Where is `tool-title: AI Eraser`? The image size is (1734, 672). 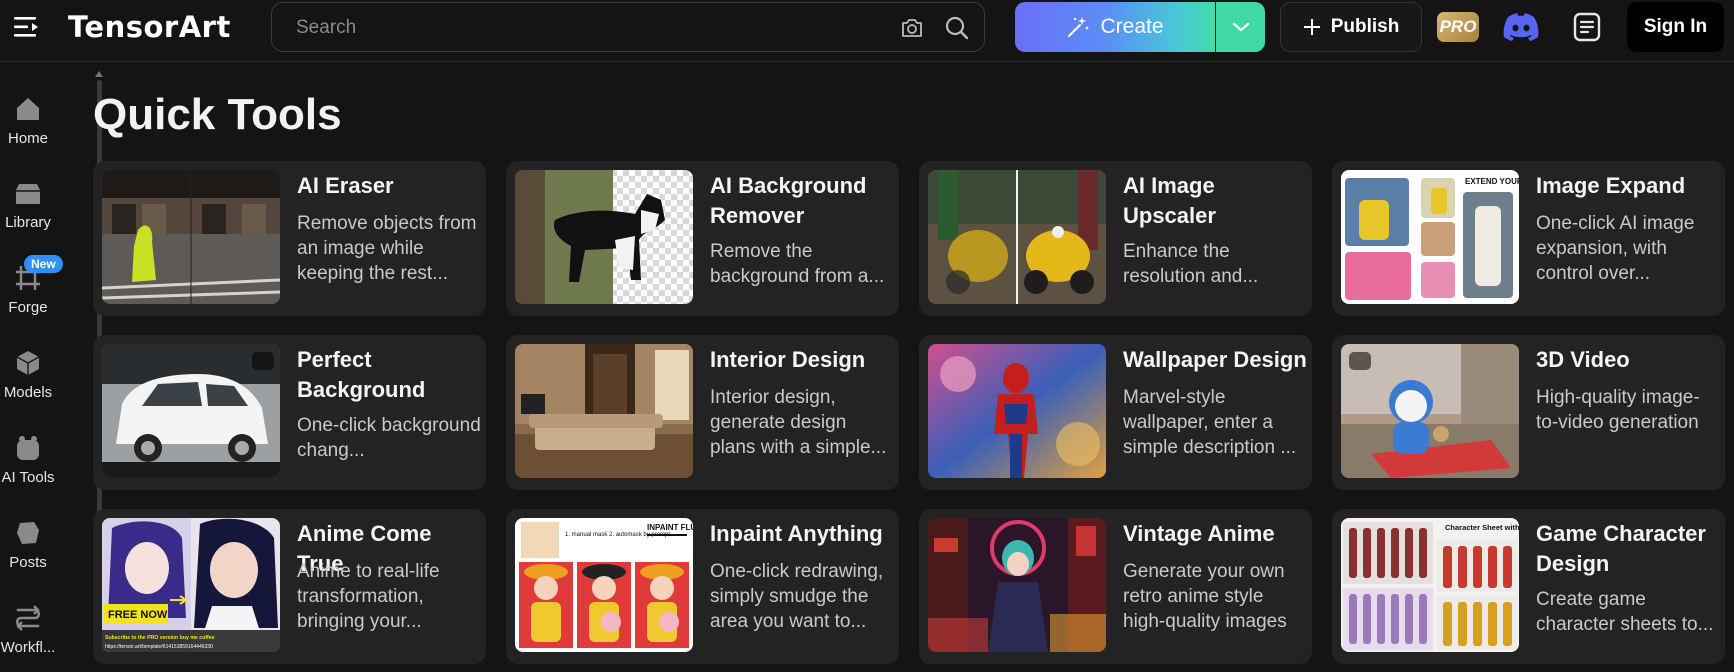
tool-title: AI Eraser is located at coordinates (345, 185).